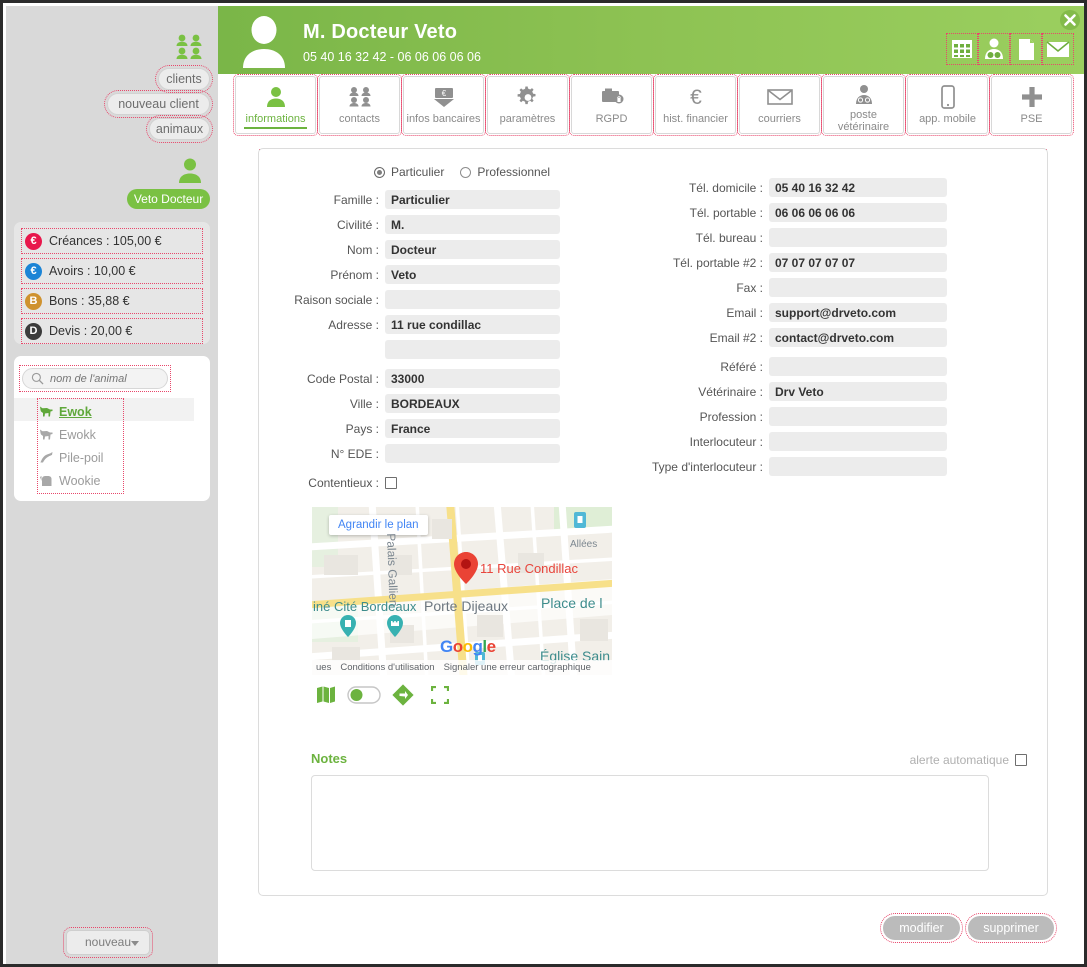  What do you see at coordinates (580, 520) in the screenshot?
I see `map-poi-small-icon` at bounding box center [580, 520].